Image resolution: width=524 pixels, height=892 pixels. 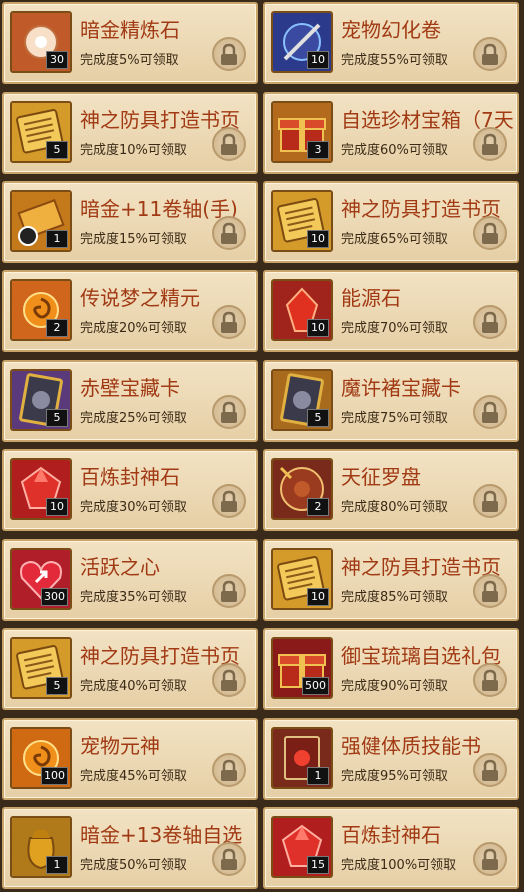 What do you see at coordinates (130, 30) in the screenshot?
I see `item-name: 暗金精炼石` at bounding box center [130, 30].